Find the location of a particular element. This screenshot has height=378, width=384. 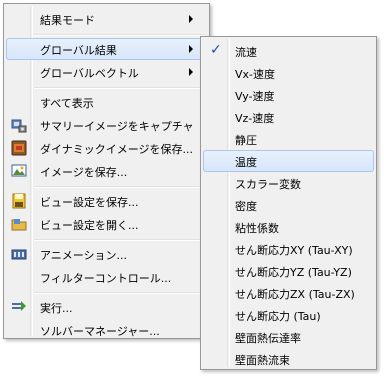

menu-item-label: 粘性係数 is located at coordinates (257, 228).